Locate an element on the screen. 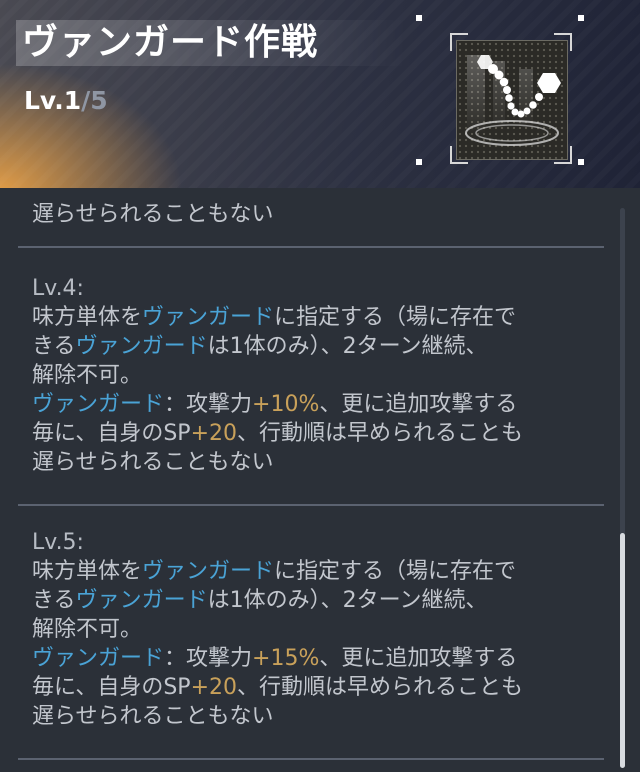 The height and width of the screenshot is (772, 640). attack-bonus-value: +10% is located at coordinates (286, 404).